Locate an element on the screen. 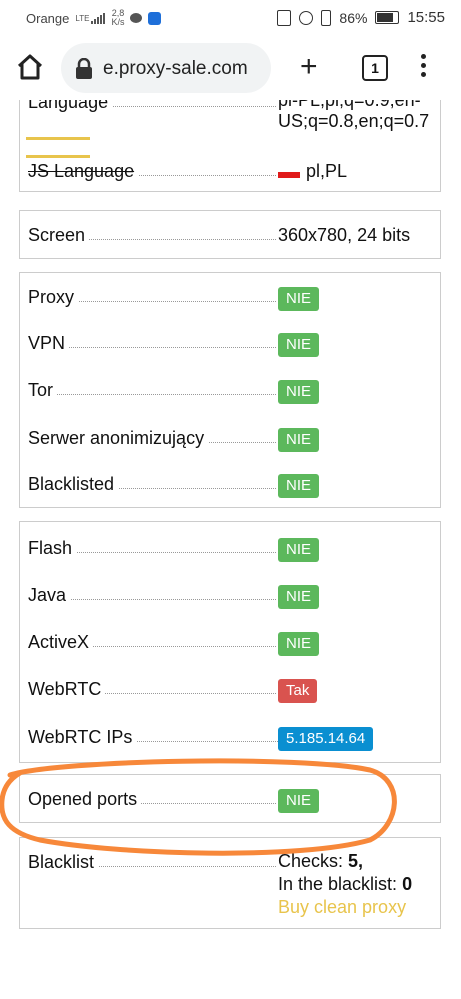 The width and height of the screenshot is (461, 999). language-label: Language is located at coordinates (70, 107).